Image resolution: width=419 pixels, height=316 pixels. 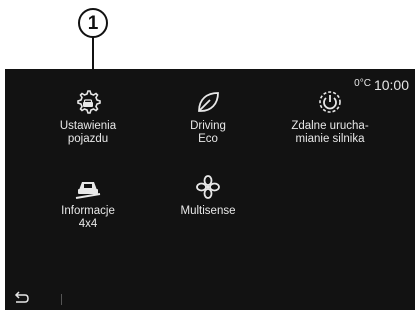 What do you see at coordinates (330, 132) in the screenshot?
I see `app-label: Zdalne urucha- mianie silnika` at bounding box center [330, 132].